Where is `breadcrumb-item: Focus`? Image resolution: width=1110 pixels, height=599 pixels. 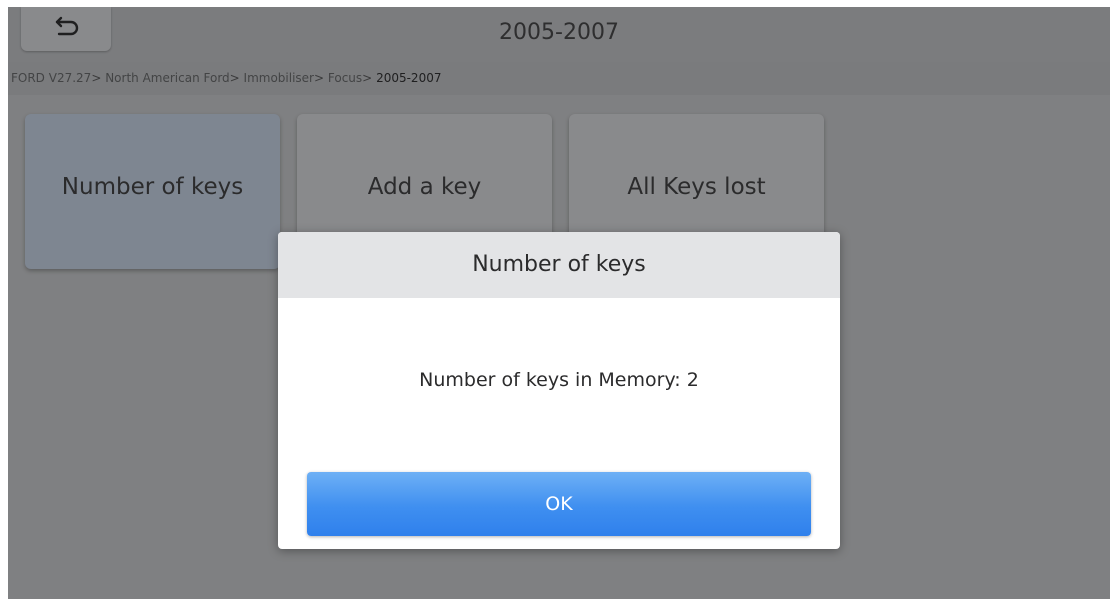 breadcrumb-item: Focus is located at coordinates (345, 78).